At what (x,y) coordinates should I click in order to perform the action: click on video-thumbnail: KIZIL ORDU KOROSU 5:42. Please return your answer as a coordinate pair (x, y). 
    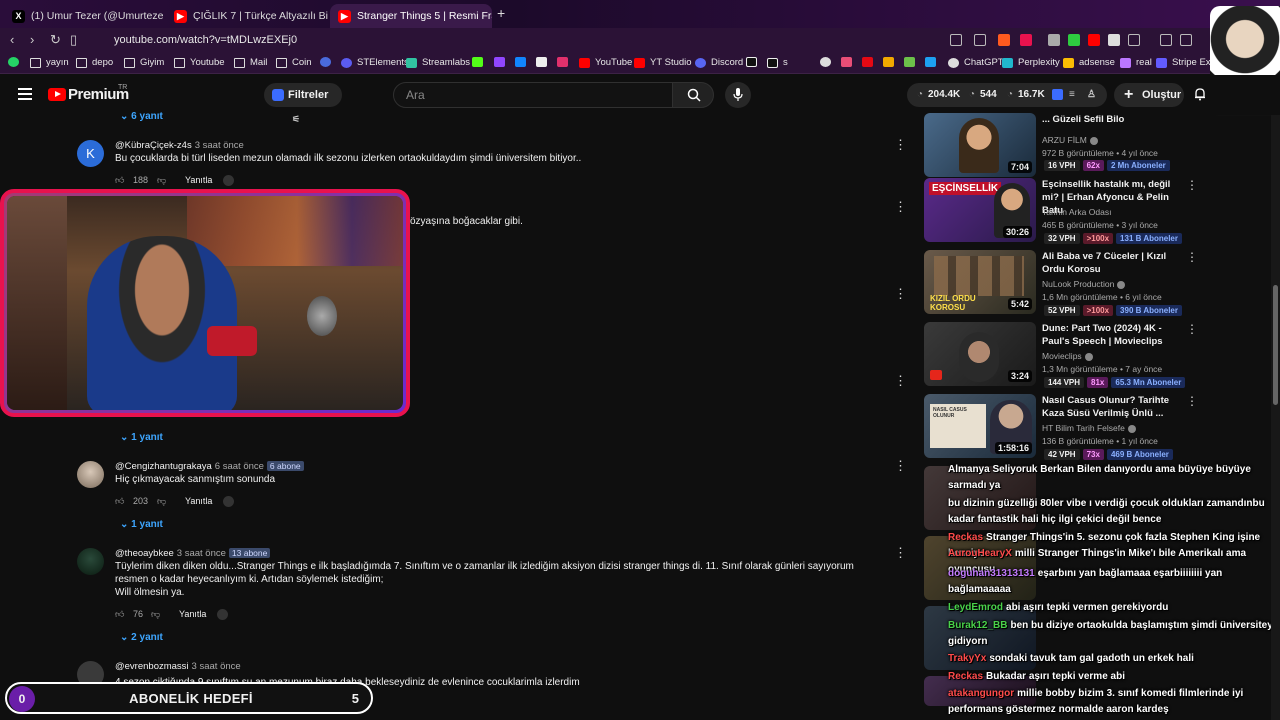
    Looking at the image, I should click on (980, 282).